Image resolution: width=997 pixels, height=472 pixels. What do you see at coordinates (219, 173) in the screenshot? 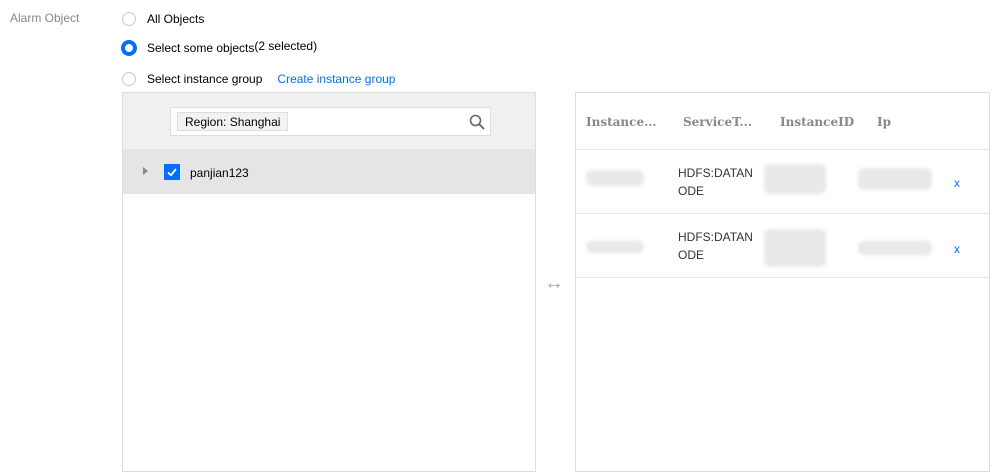
I see `tree-node-label: panjian123` at bounding box center [219, 173].